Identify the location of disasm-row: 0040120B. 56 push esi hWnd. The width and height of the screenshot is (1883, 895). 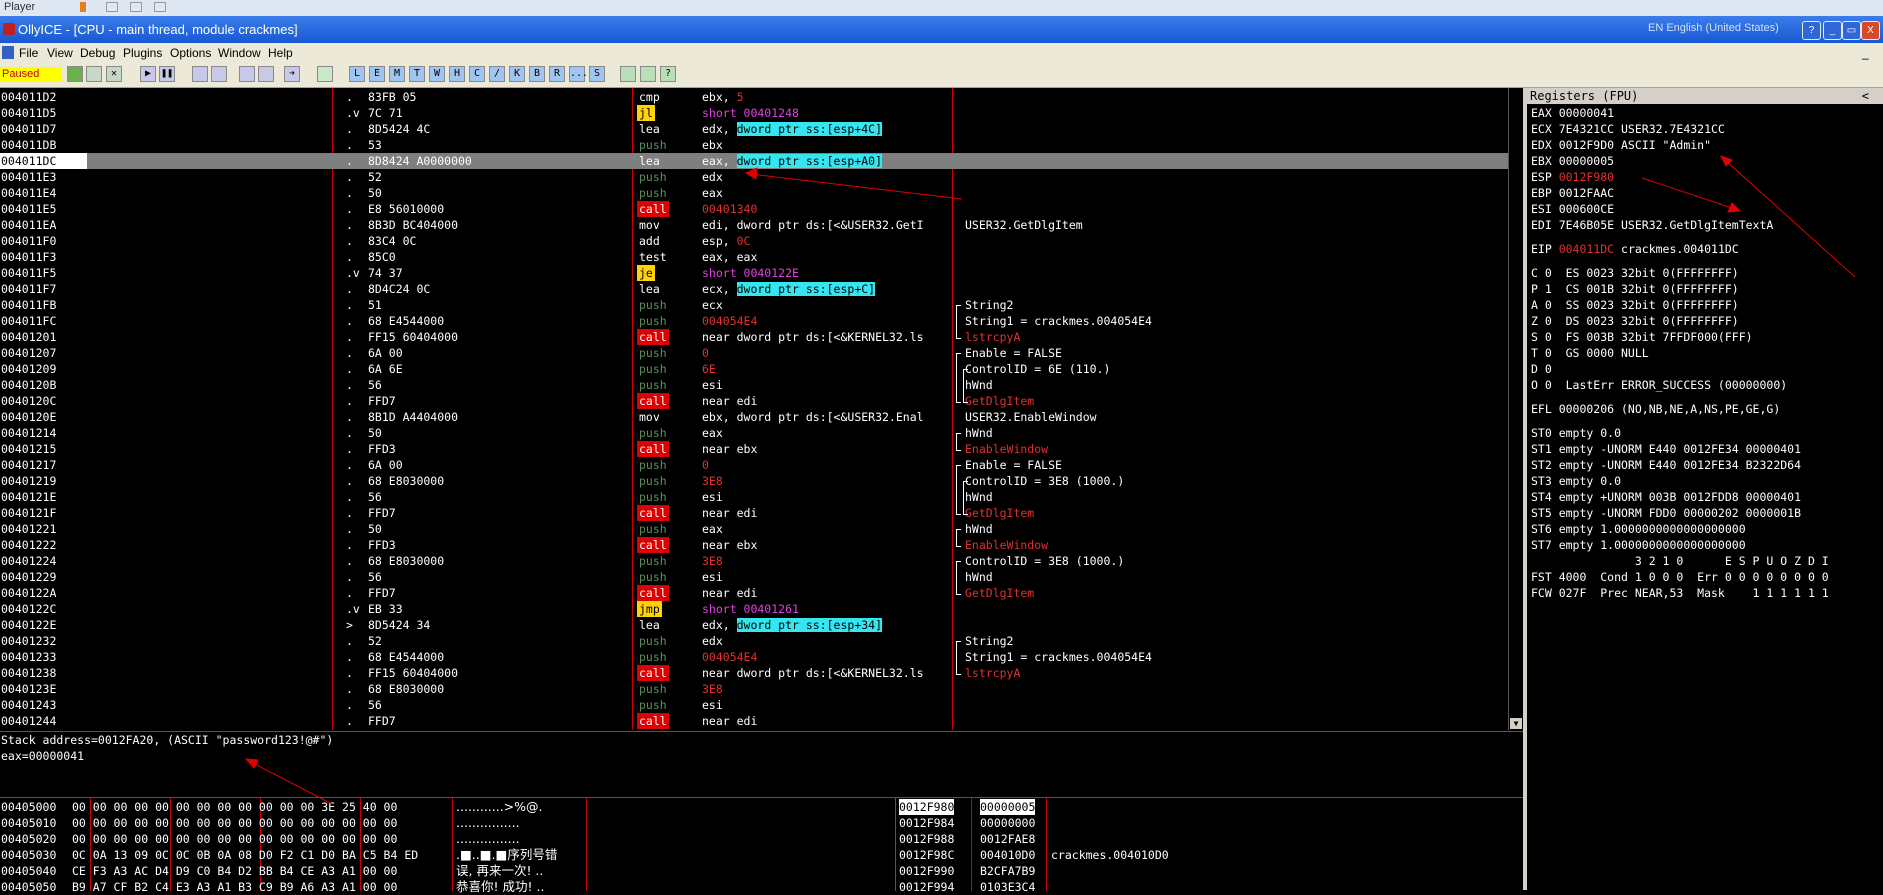
(754, 385).